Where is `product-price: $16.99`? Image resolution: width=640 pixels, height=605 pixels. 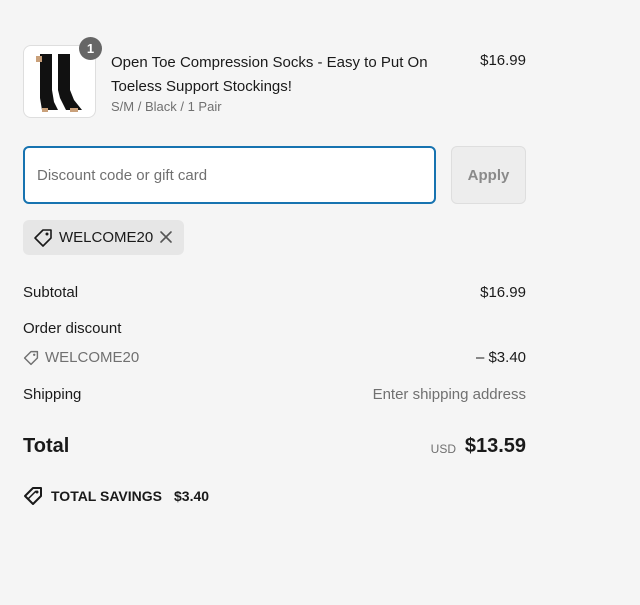
product-price: $16.99 is located at coordinates (503, 60).